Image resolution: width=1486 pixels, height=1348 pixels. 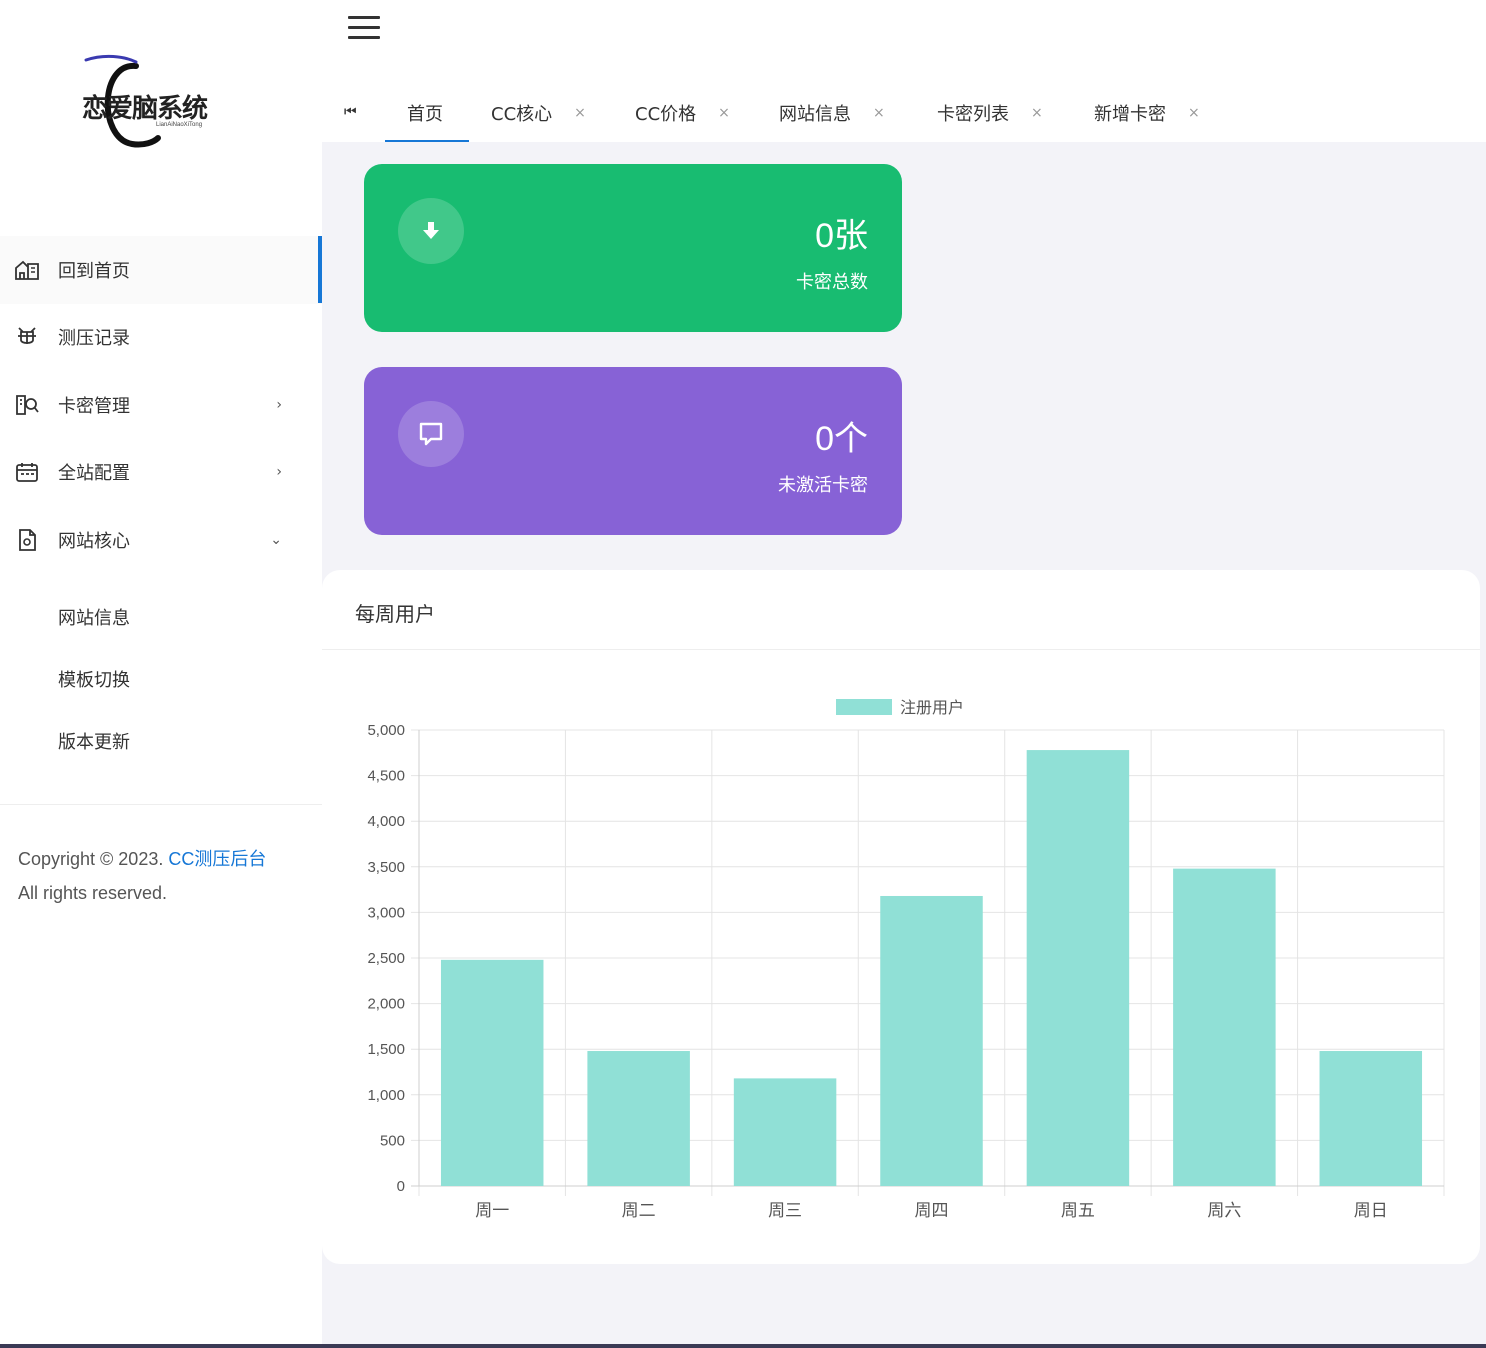 I want to click on copyright-link: CC测压后台, so click(x=217, y=859).